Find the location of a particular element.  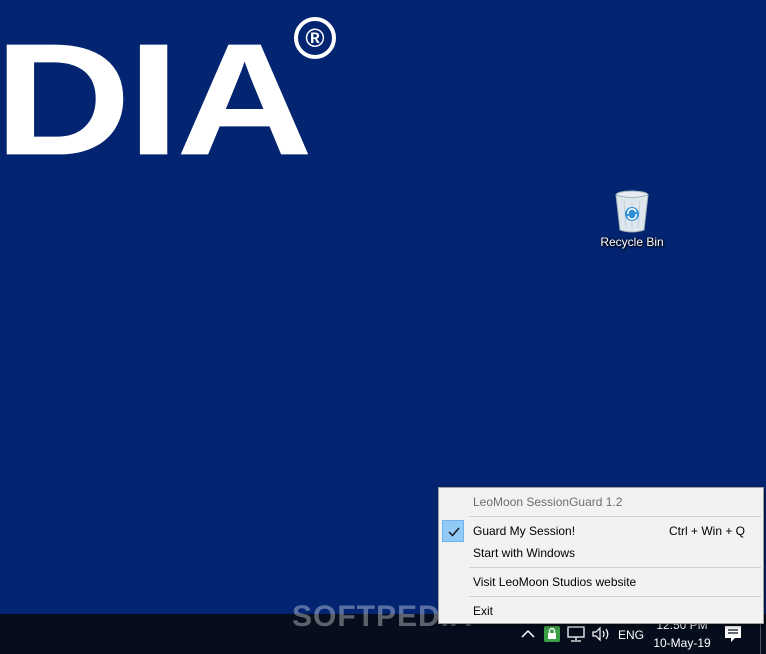

menu-title: LeoMoon SessionGuard 1.2 is located at coordinates (601, 502).